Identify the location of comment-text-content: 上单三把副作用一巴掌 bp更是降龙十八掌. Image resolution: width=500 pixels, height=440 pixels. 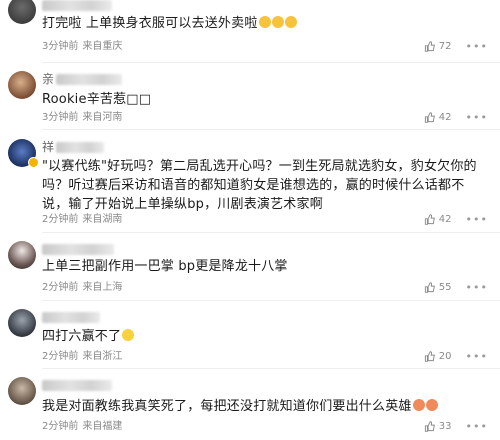
(165, 266).